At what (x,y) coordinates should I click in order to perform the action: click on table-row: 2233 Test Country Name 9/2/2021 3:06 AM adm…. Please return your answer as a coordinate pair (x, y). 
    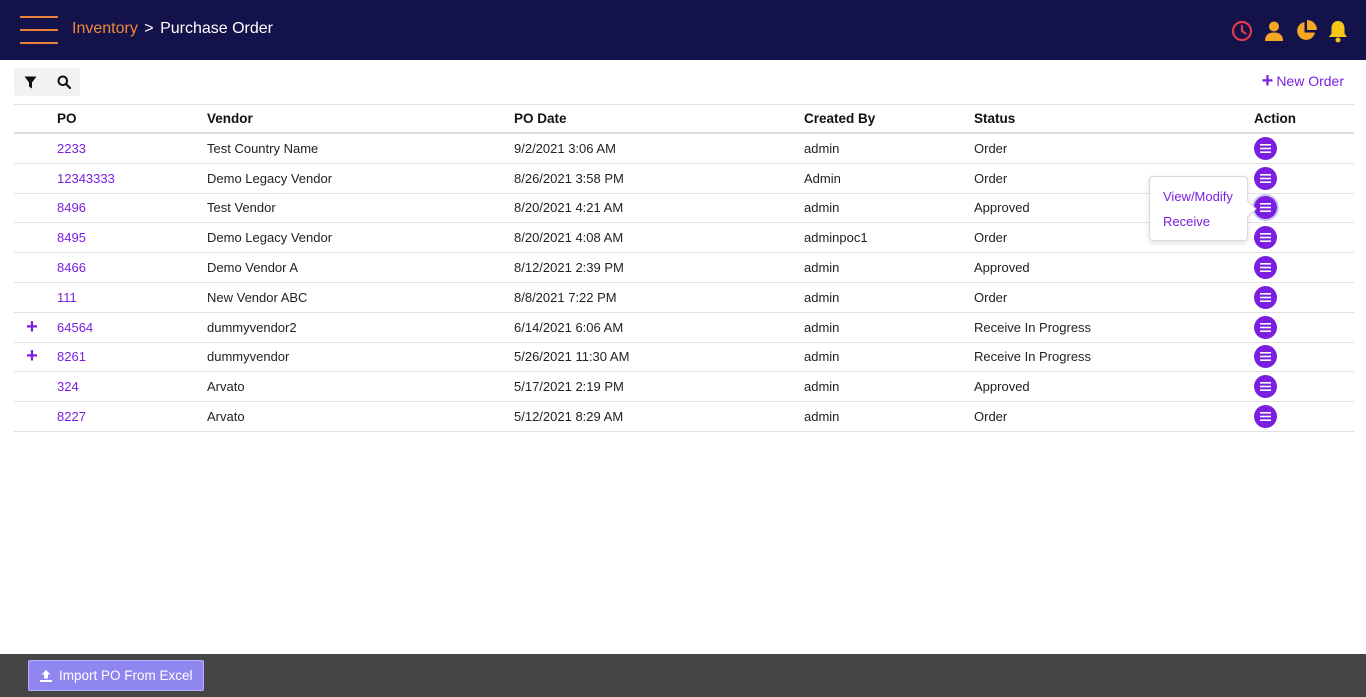
    Looking at the image, I should click on (684, 149).